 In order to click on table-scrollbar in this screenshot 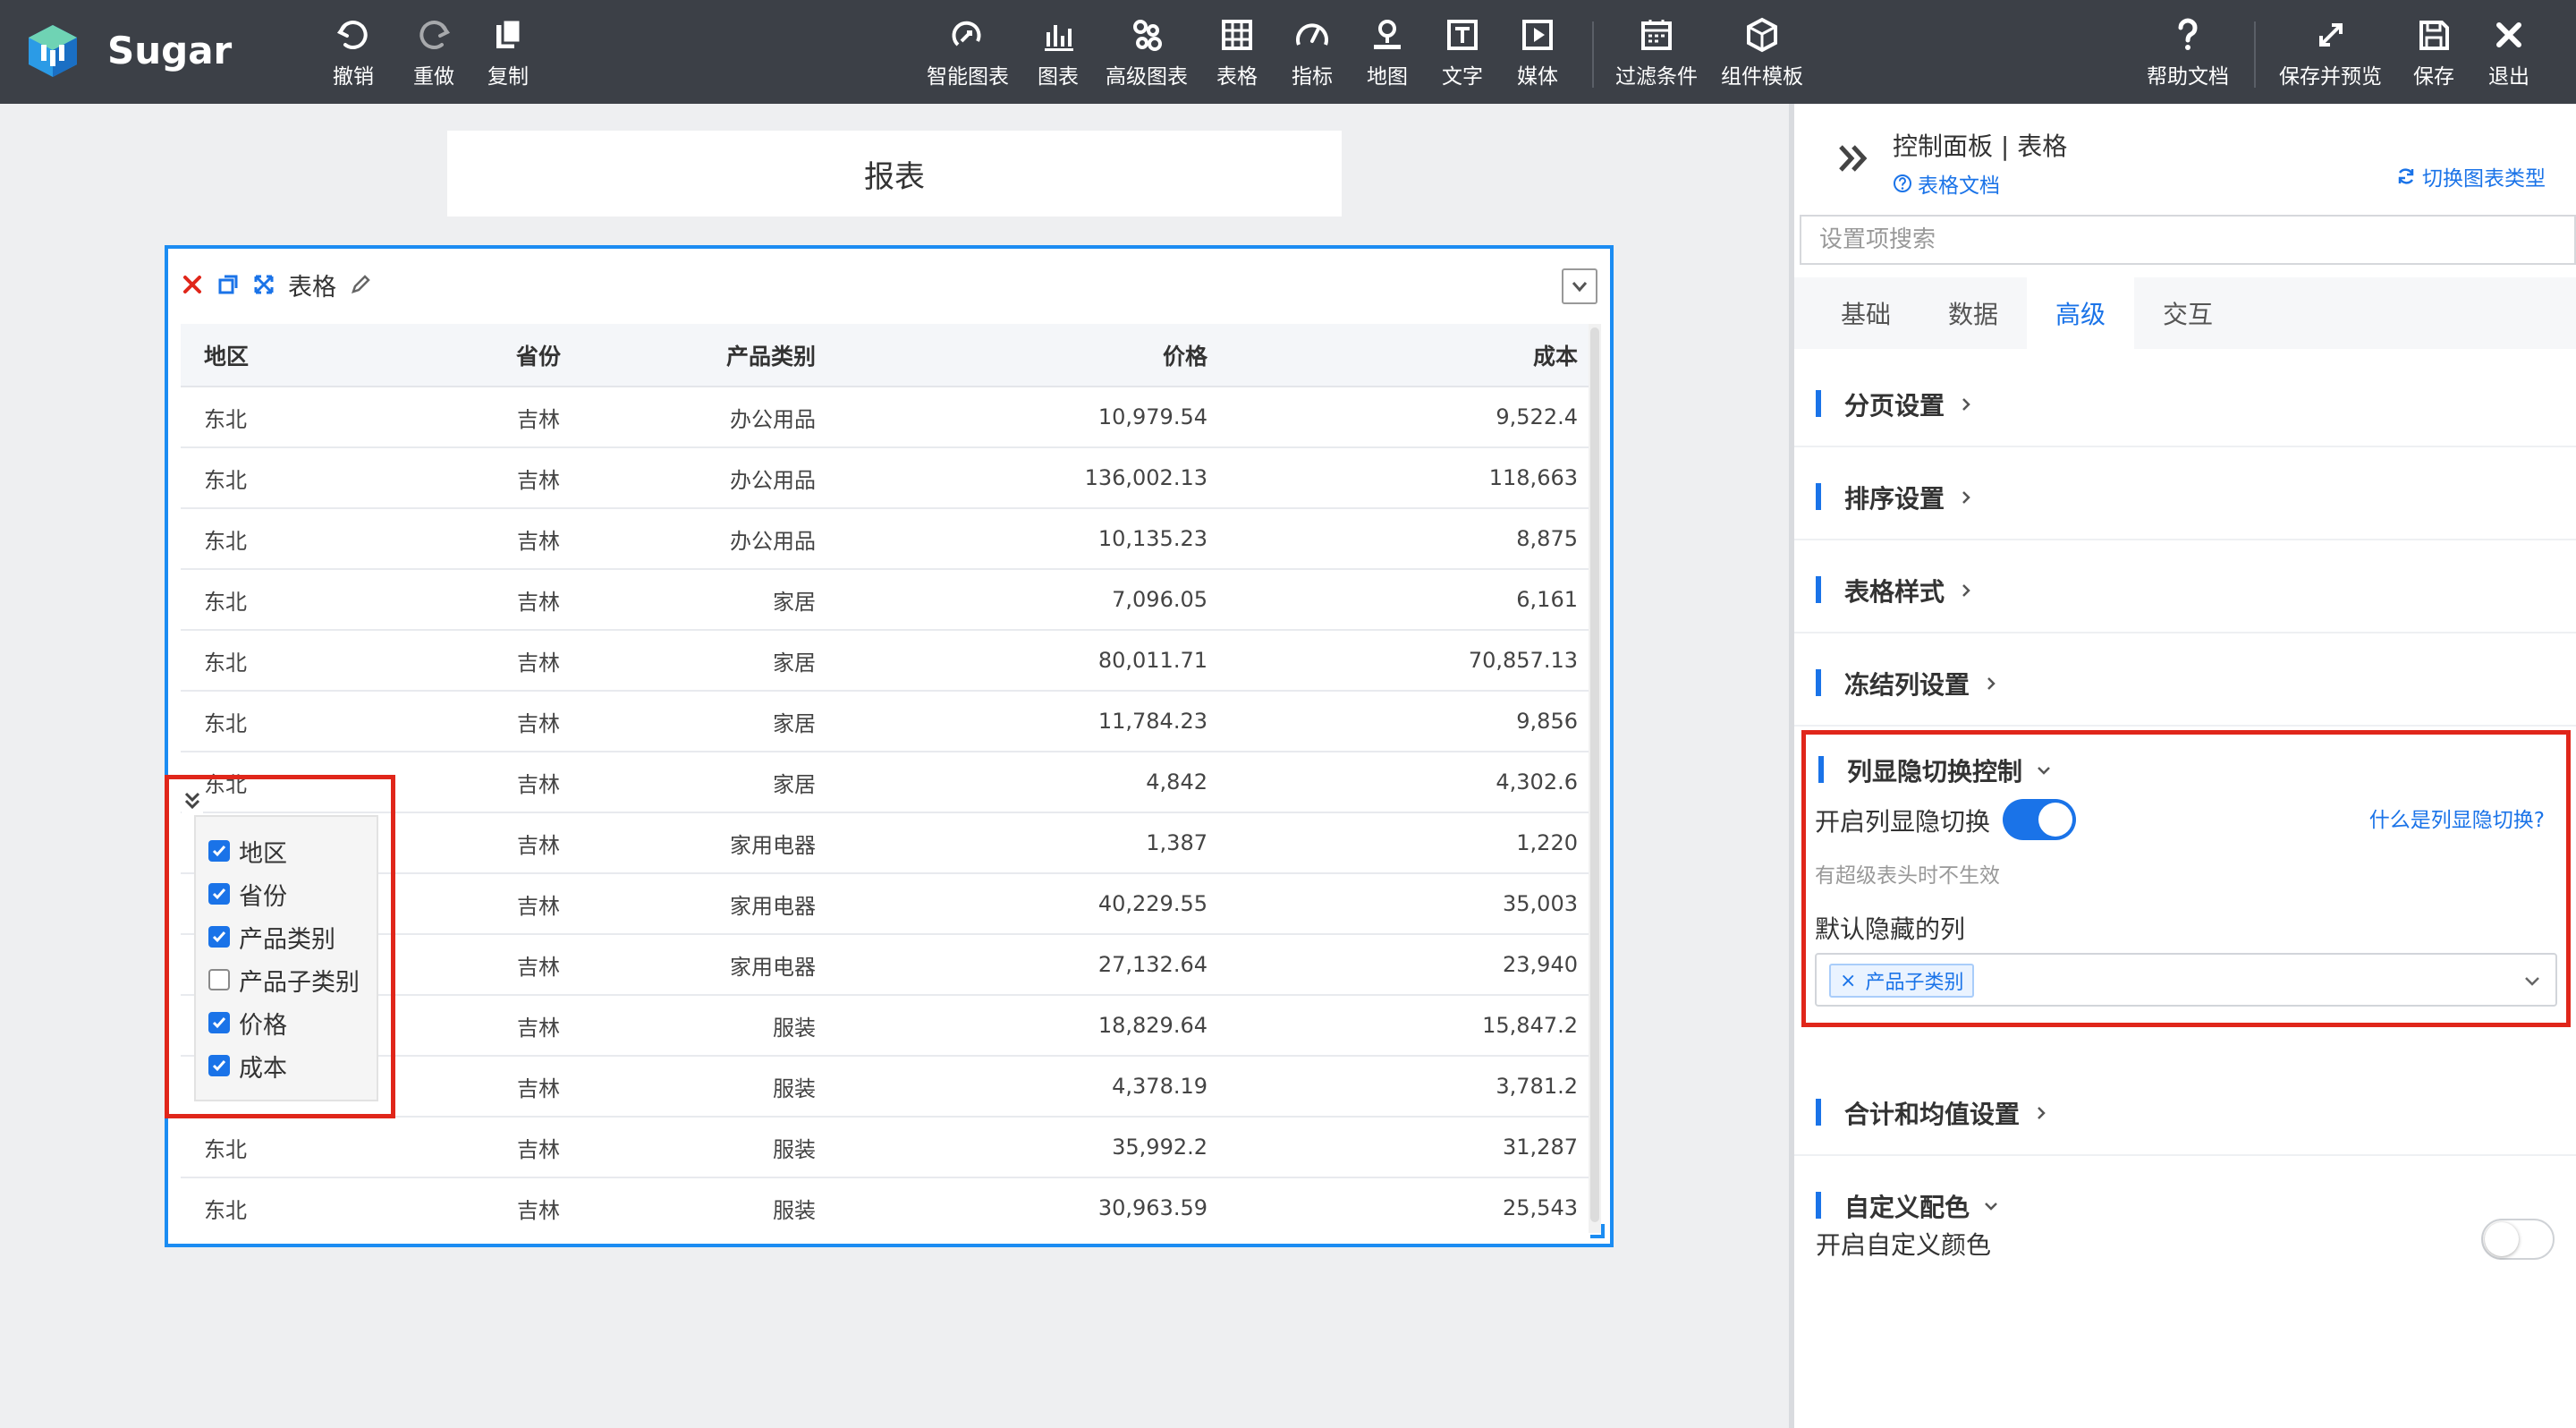, I will do `click(1595, 778)`.